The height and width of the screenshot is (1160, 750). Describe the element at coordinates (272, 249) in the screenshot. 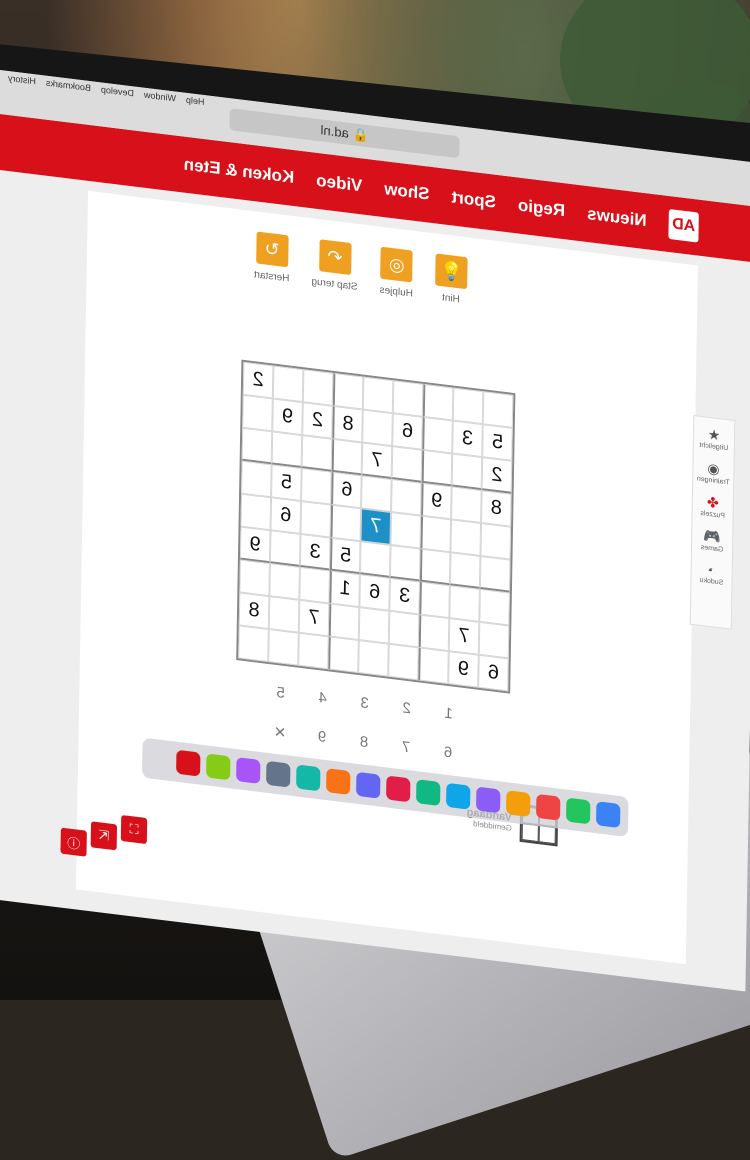

I see `restart-icon: ↻` at that location.